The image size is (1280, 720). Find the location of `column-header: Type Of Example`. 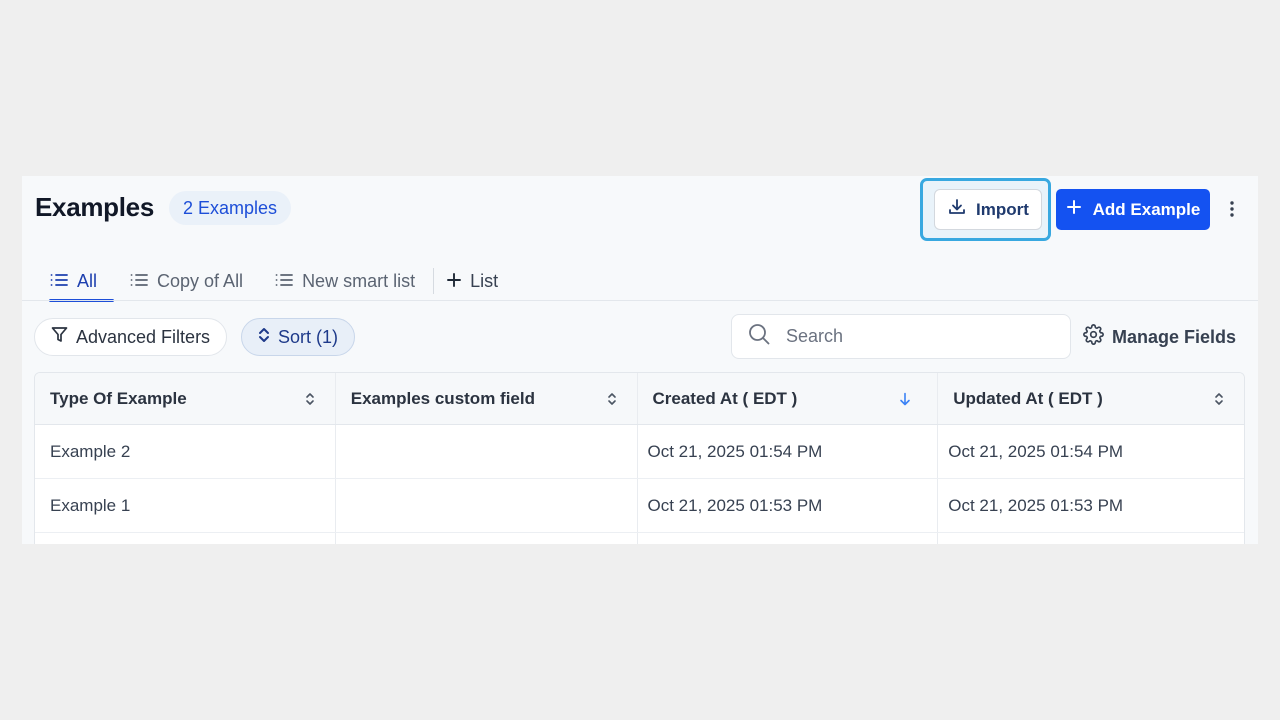

column-header: Type Of Example is located at coordinates (185, 398).